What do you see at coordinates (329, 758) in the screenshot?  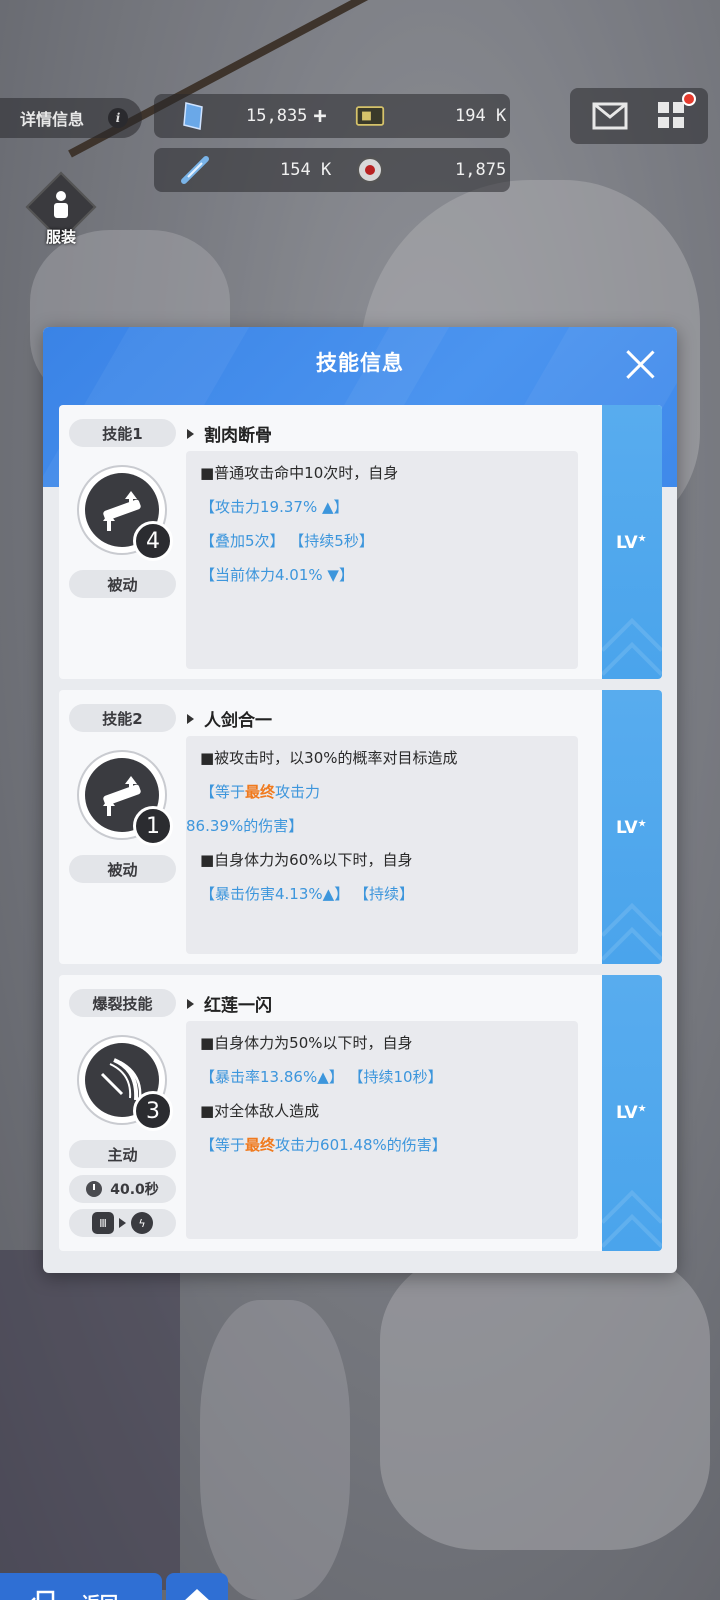 I see `desc-line: ■被攻击时，以30%的概率对目标造成` at bounding box center [329, 758].